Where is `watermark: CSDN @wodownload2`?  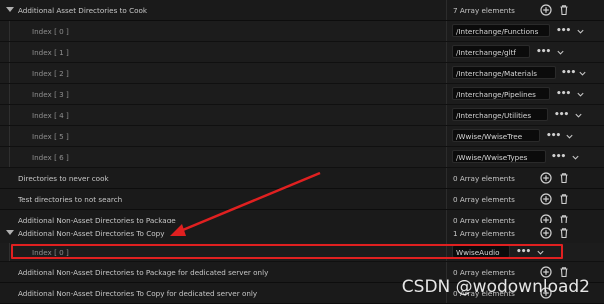 watermark: CSDN @wodownload2 is located at coordinates (495, 287).